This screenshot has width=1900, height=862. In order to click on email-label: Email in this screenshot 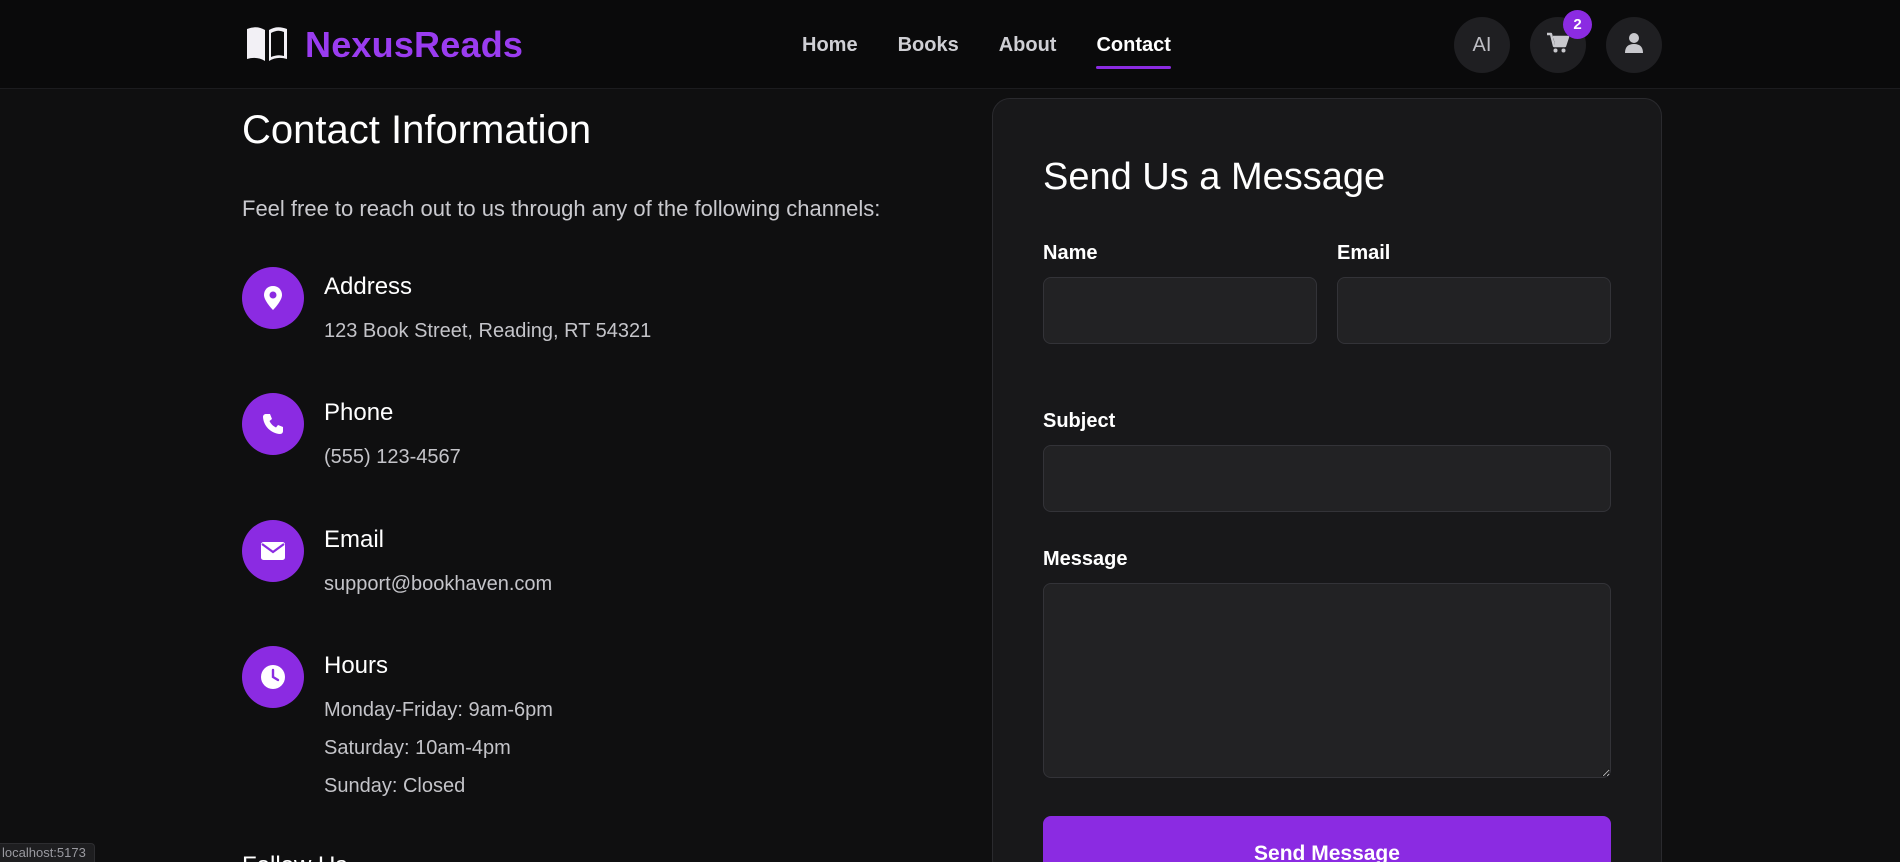, I will do `click(354, 539)`.